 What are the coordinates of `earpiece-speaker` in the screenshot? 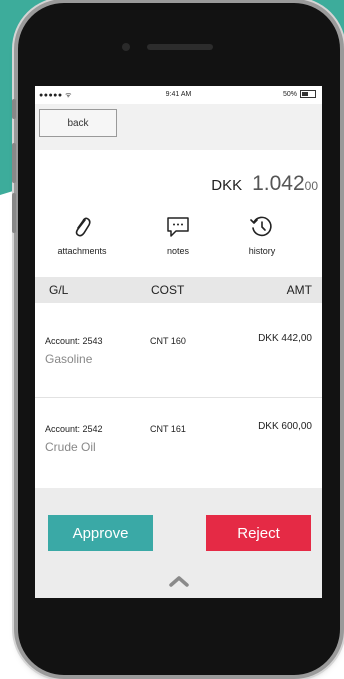 It's located at (180, 47).